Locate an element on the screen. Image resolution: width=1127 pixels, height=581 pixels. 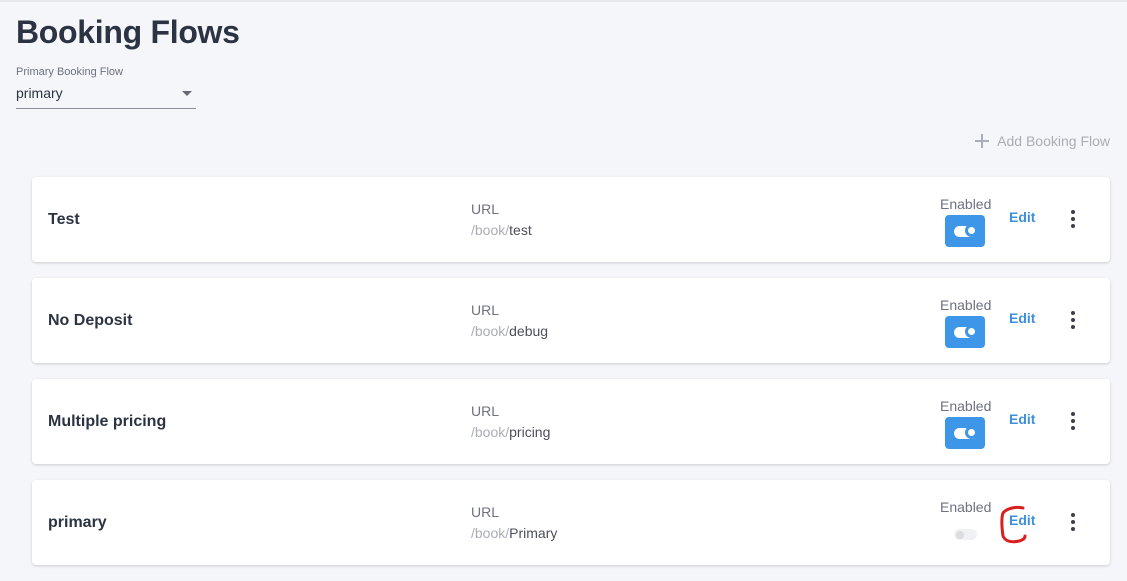
url-path: /book/pricing is located at coordinates (510, 432).